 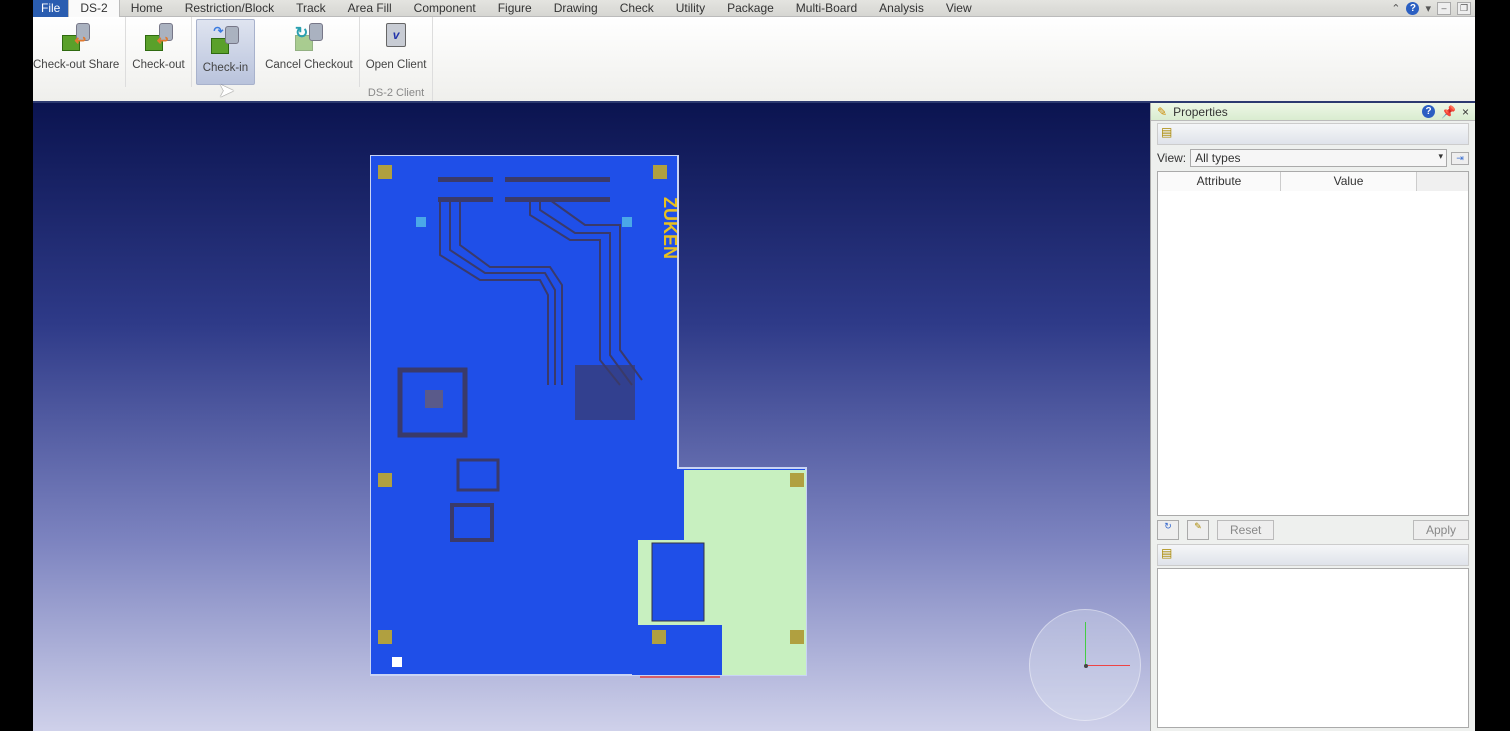 What do you see at coordinates (1440, 156) in the screenshot?
I see `chevron-down-icon: ▾` at bounding box center [1440, 156].